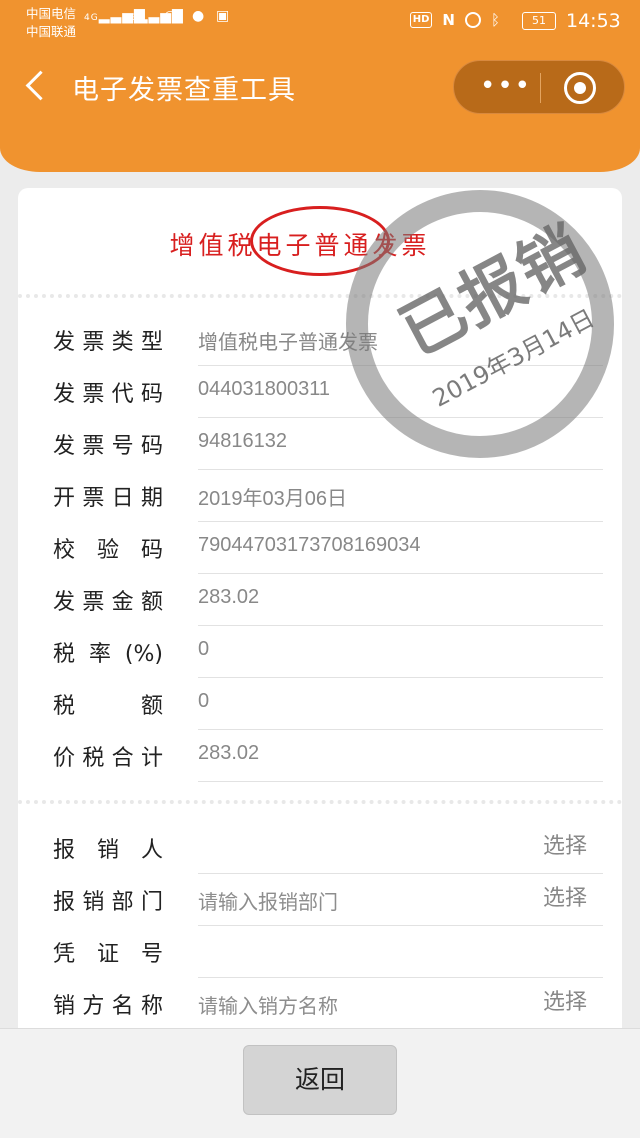  What do you see at coordinates (51, 13) in the screenshot?
I see `carrier-1: 中国电信` at bounding box center [51, 13].